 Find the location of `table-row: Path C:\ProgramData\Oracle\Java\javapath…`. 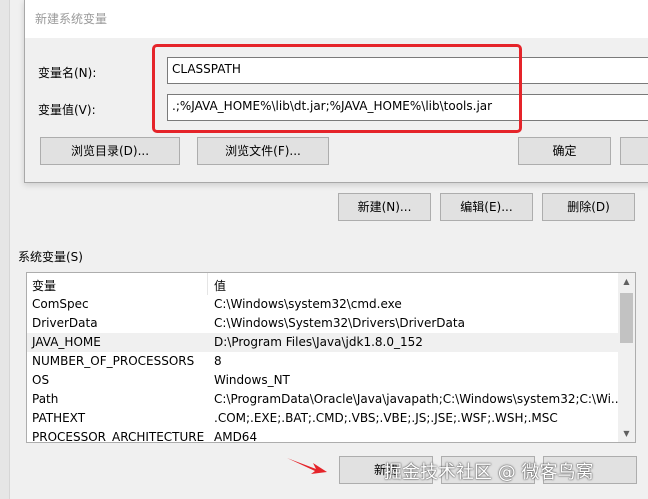

table-row: Path C:\ProgramData\Oracle\Java\javapath… is located at coordinates (324, 399).